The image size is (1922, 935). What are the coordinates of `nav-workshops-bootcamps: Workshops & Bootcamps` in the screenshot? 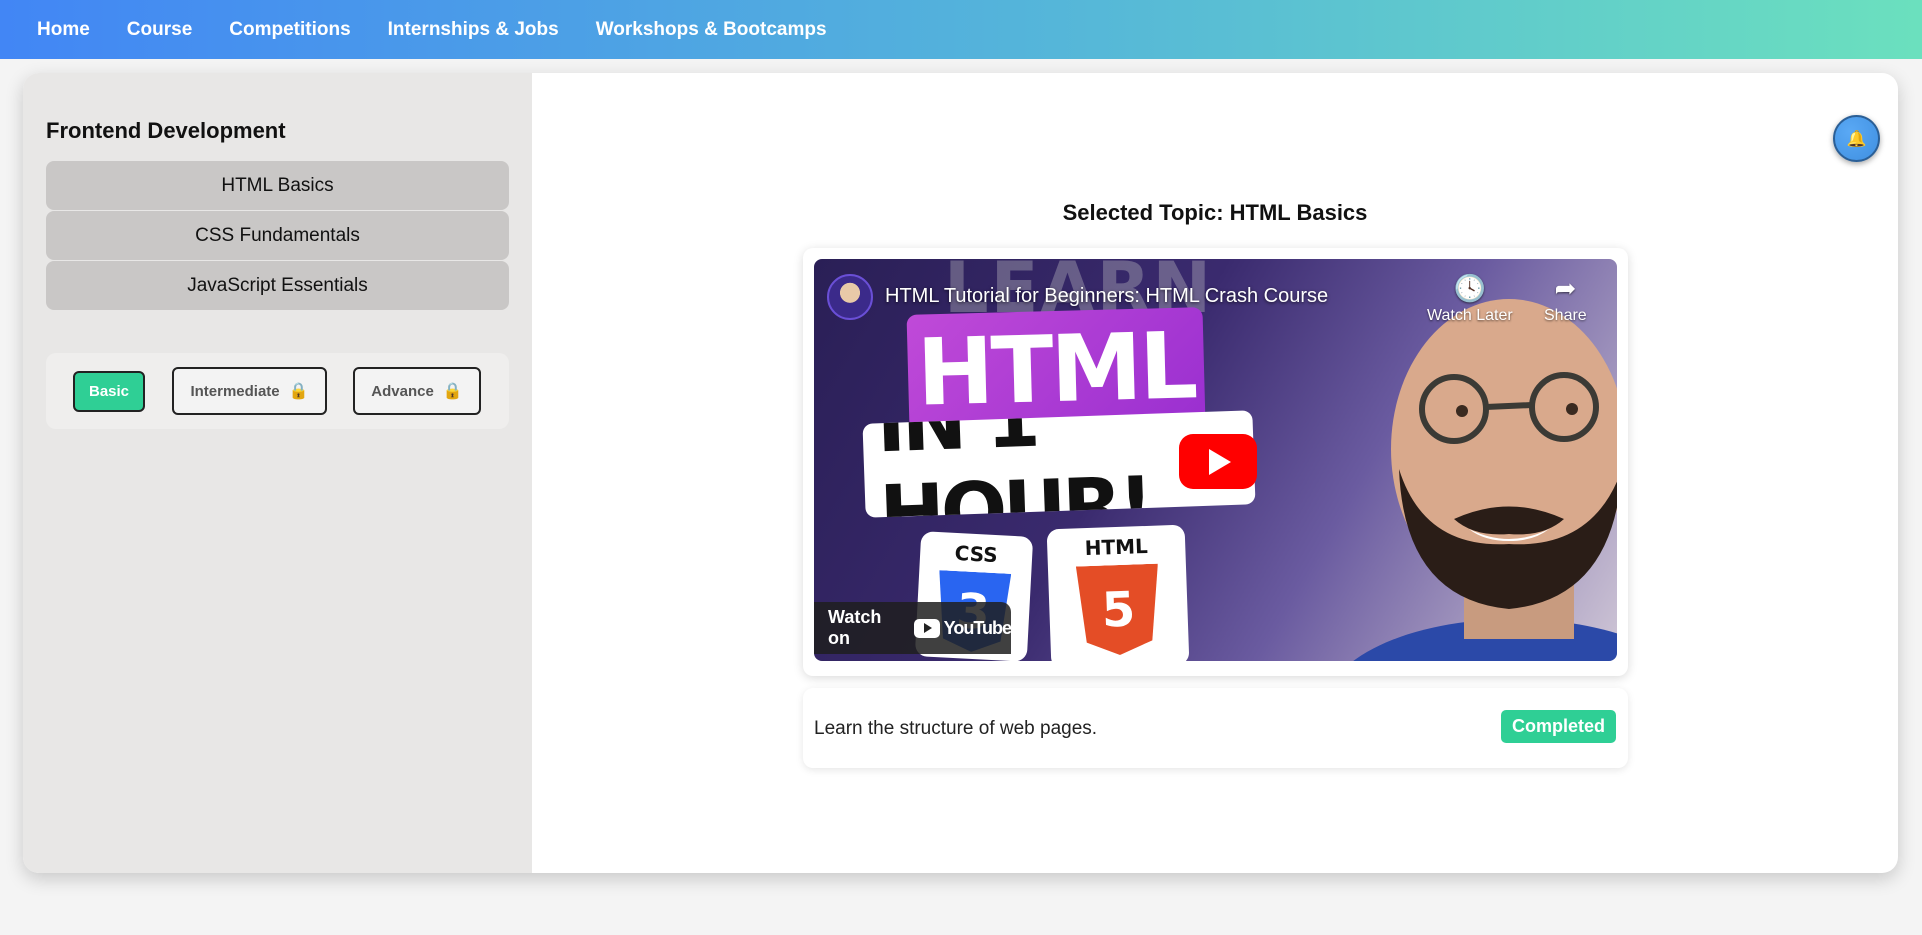 It's located at (711, 30).